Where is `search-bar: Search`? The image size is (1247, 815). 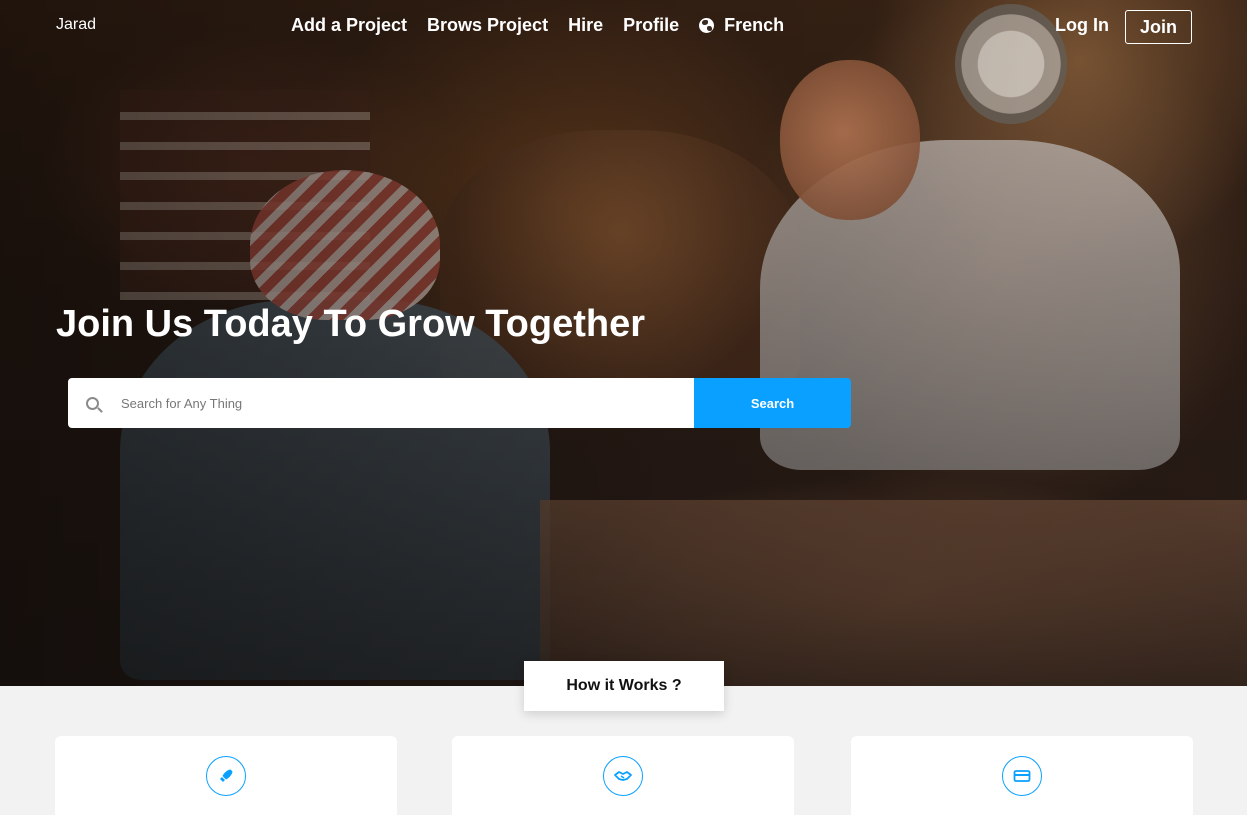 search-bar: Search is located at coordinates (459, 403).